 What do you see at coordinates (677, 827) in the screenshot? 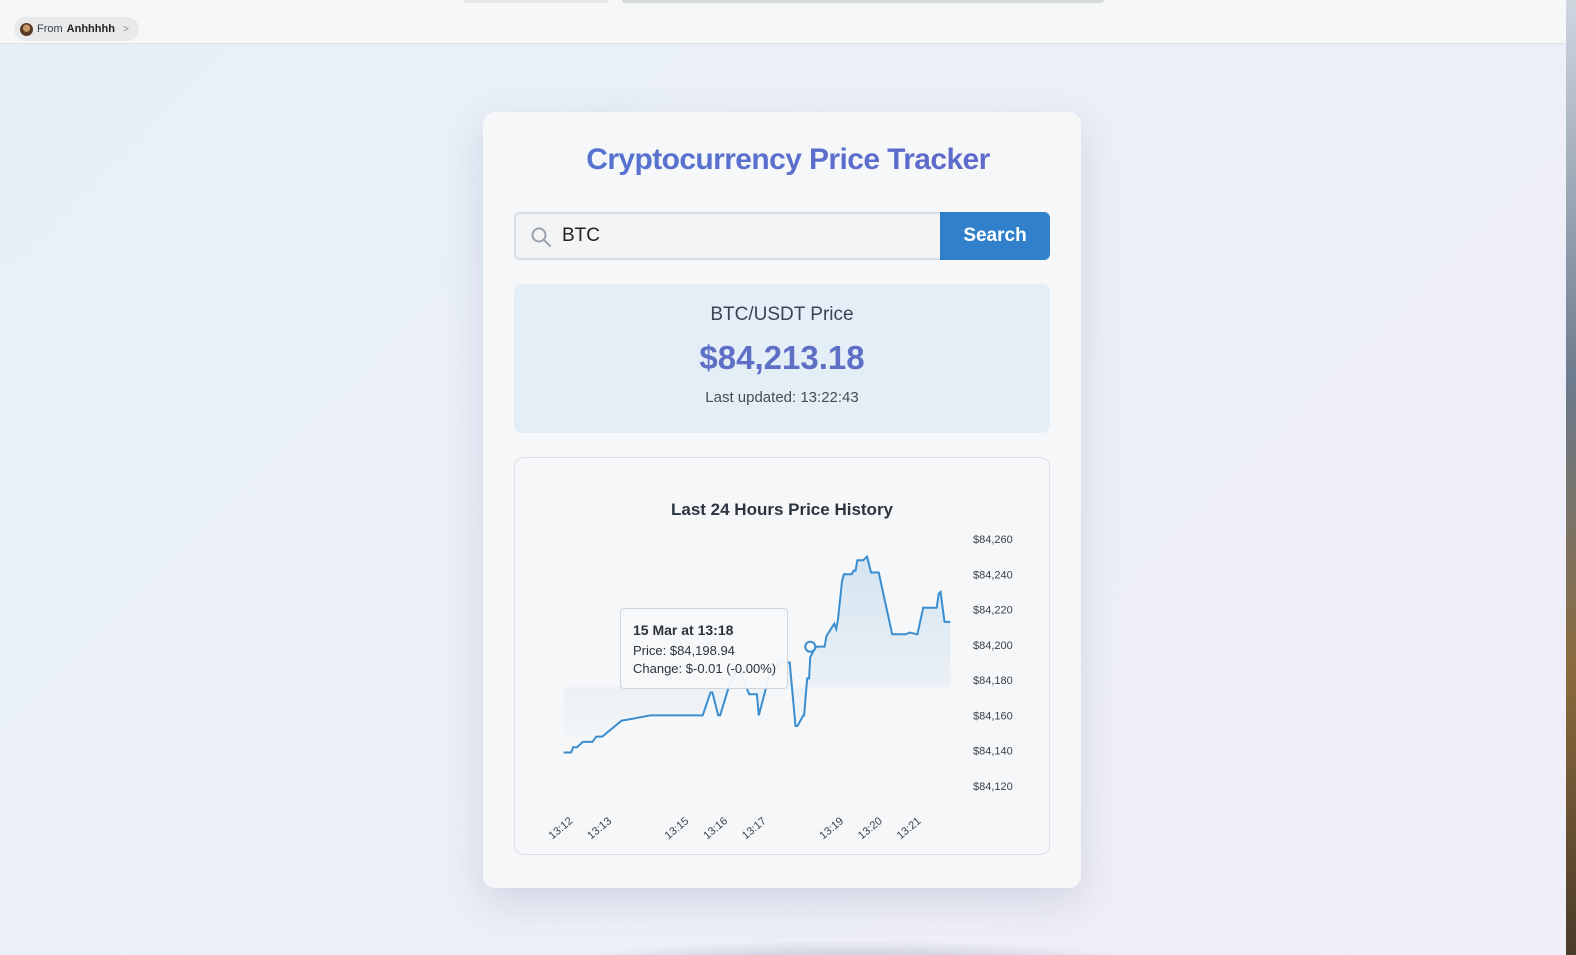
I see `x-tick-label: 13:15` at bounding box center [677, 827].